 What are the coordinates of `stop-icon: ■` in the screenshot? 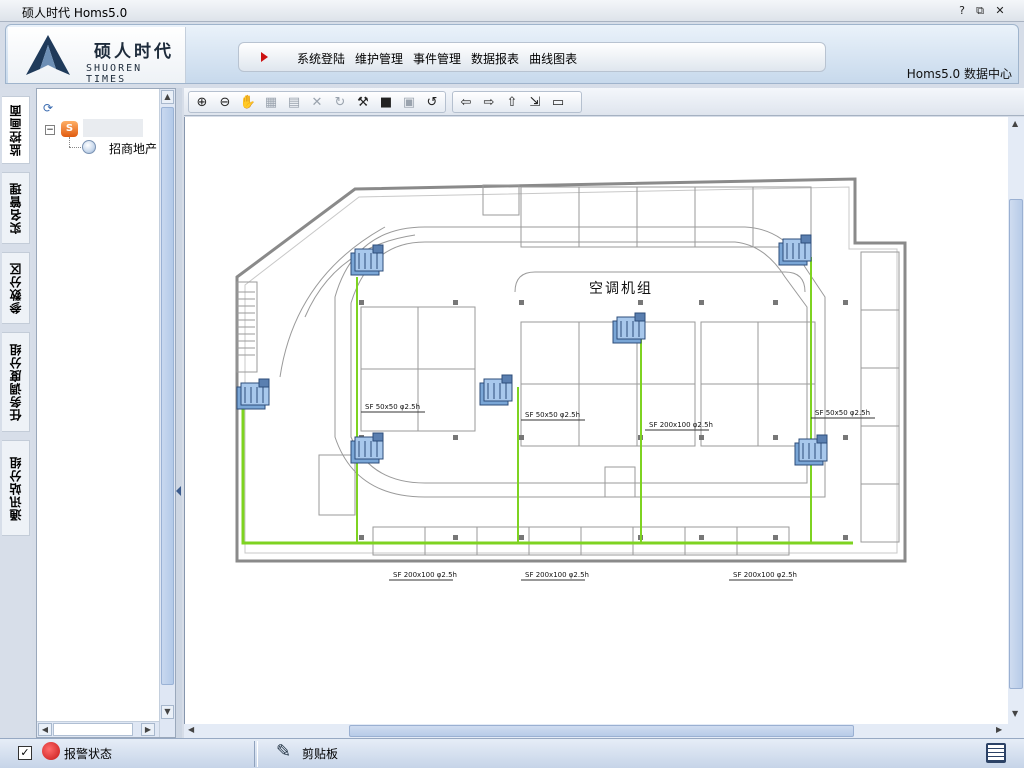 It's located at (386, 102).